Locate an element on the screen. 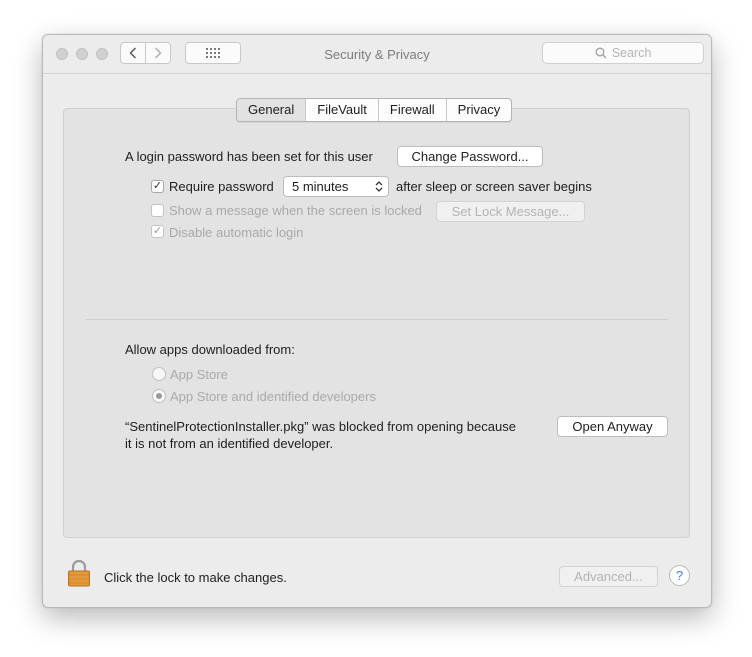  show-message-checkbox is located at coordinates (157, 210).